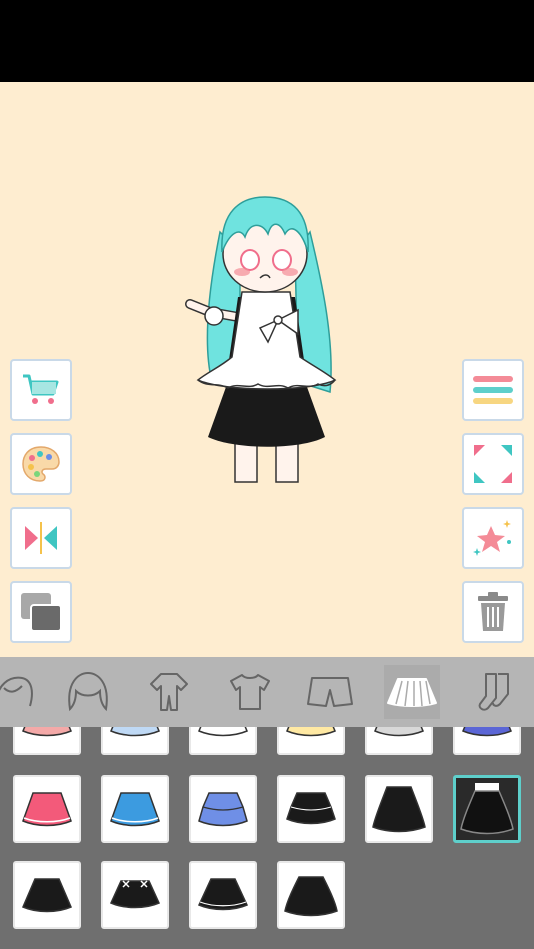 This screenshot has width=534, height=949. Describe the element at coordinates (267, 41) in the screenshot. I see `status-bar-area` at that location.